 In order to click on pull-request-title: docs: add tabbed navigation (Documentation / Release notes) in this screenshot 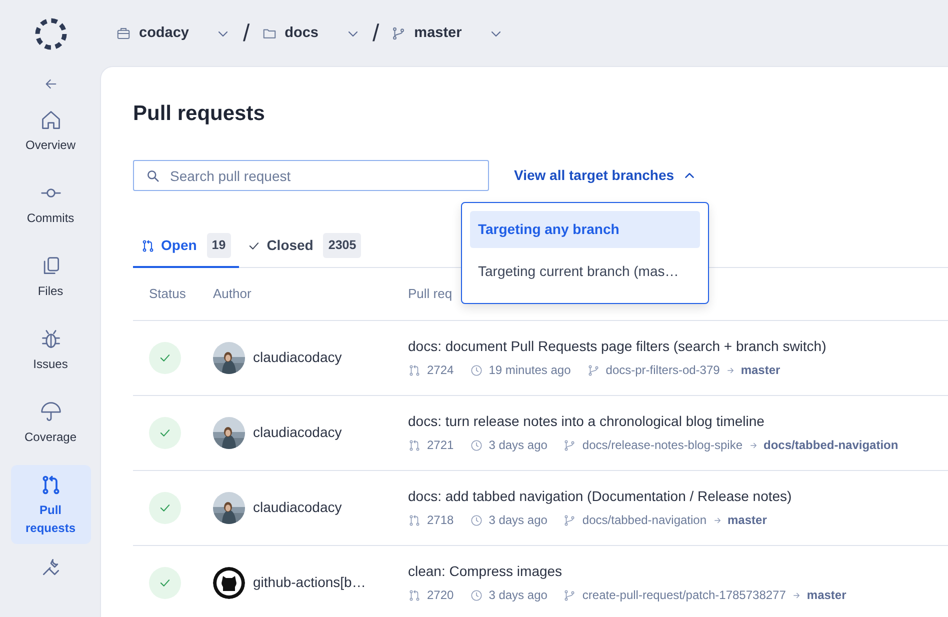, I will do `click(600, 496)`.